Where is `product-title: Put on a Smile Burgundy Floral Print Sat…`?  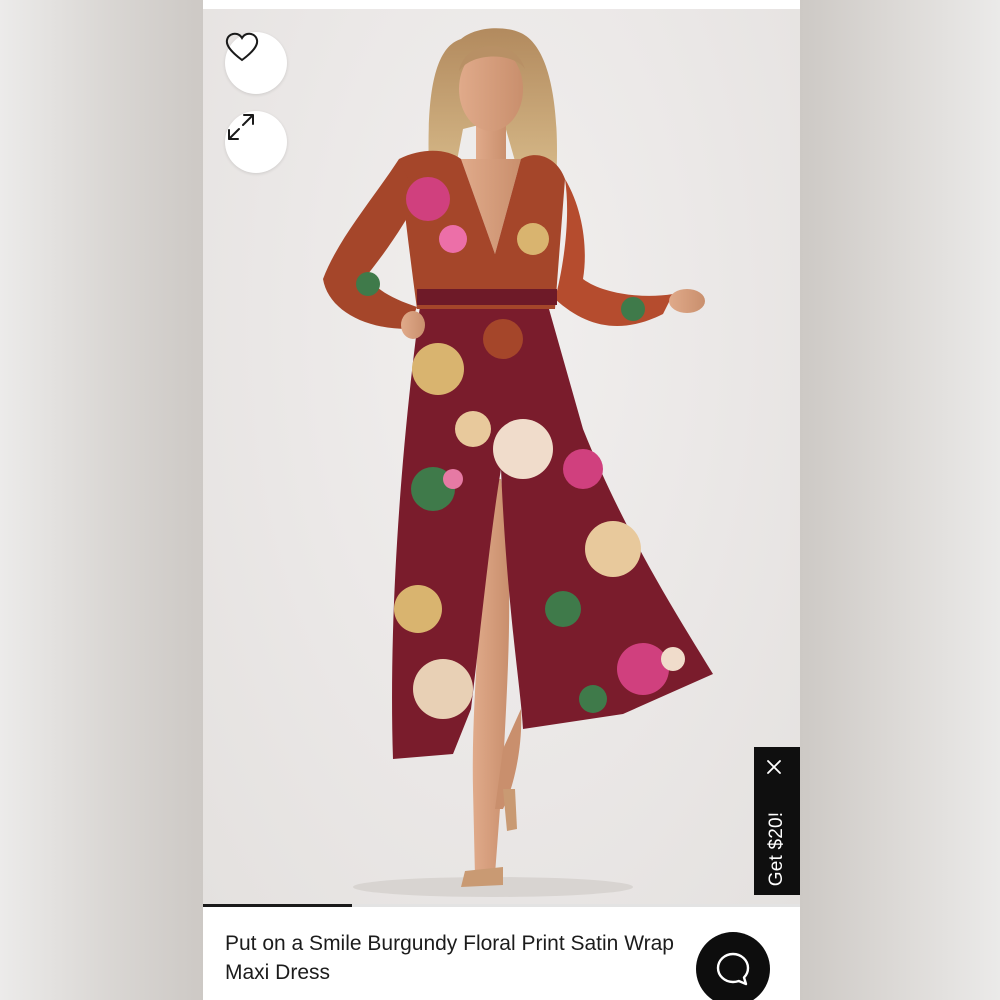 product-title: Put on a Smile Burgundy Floral Print Sat… is located at coordinates (449, 958).